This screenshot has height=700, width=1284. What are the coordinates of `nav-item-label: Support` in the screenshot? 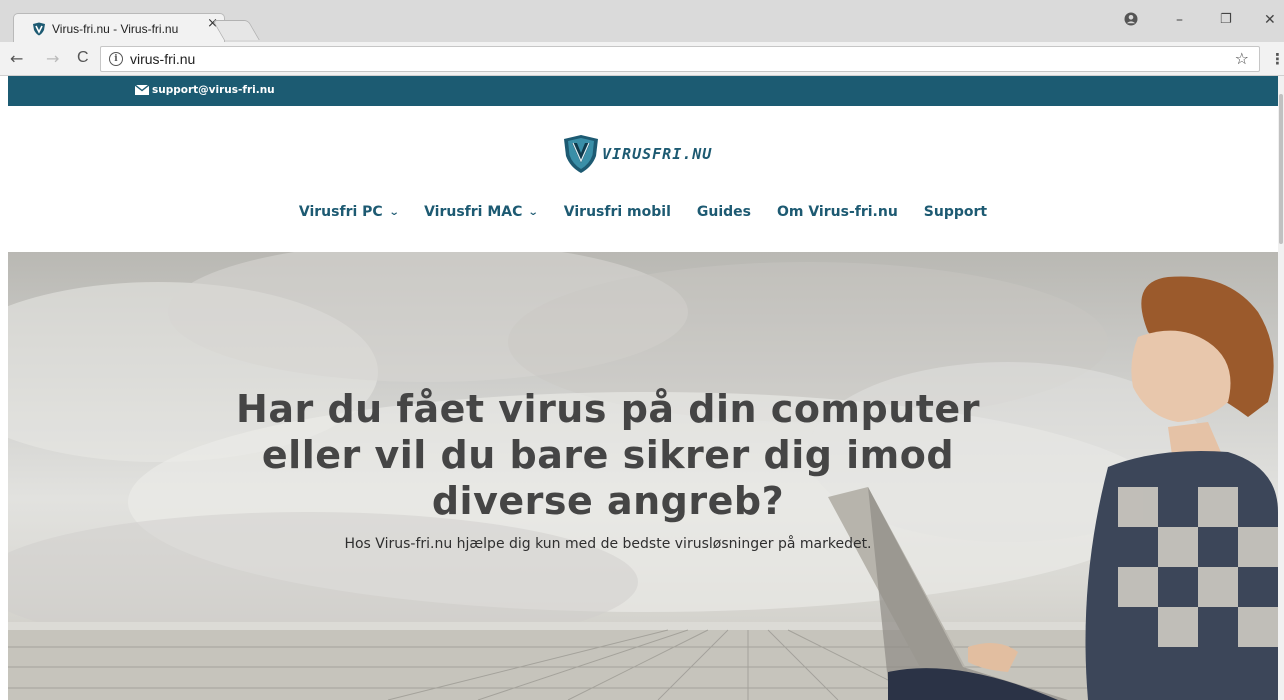 It's located at (955, 212).